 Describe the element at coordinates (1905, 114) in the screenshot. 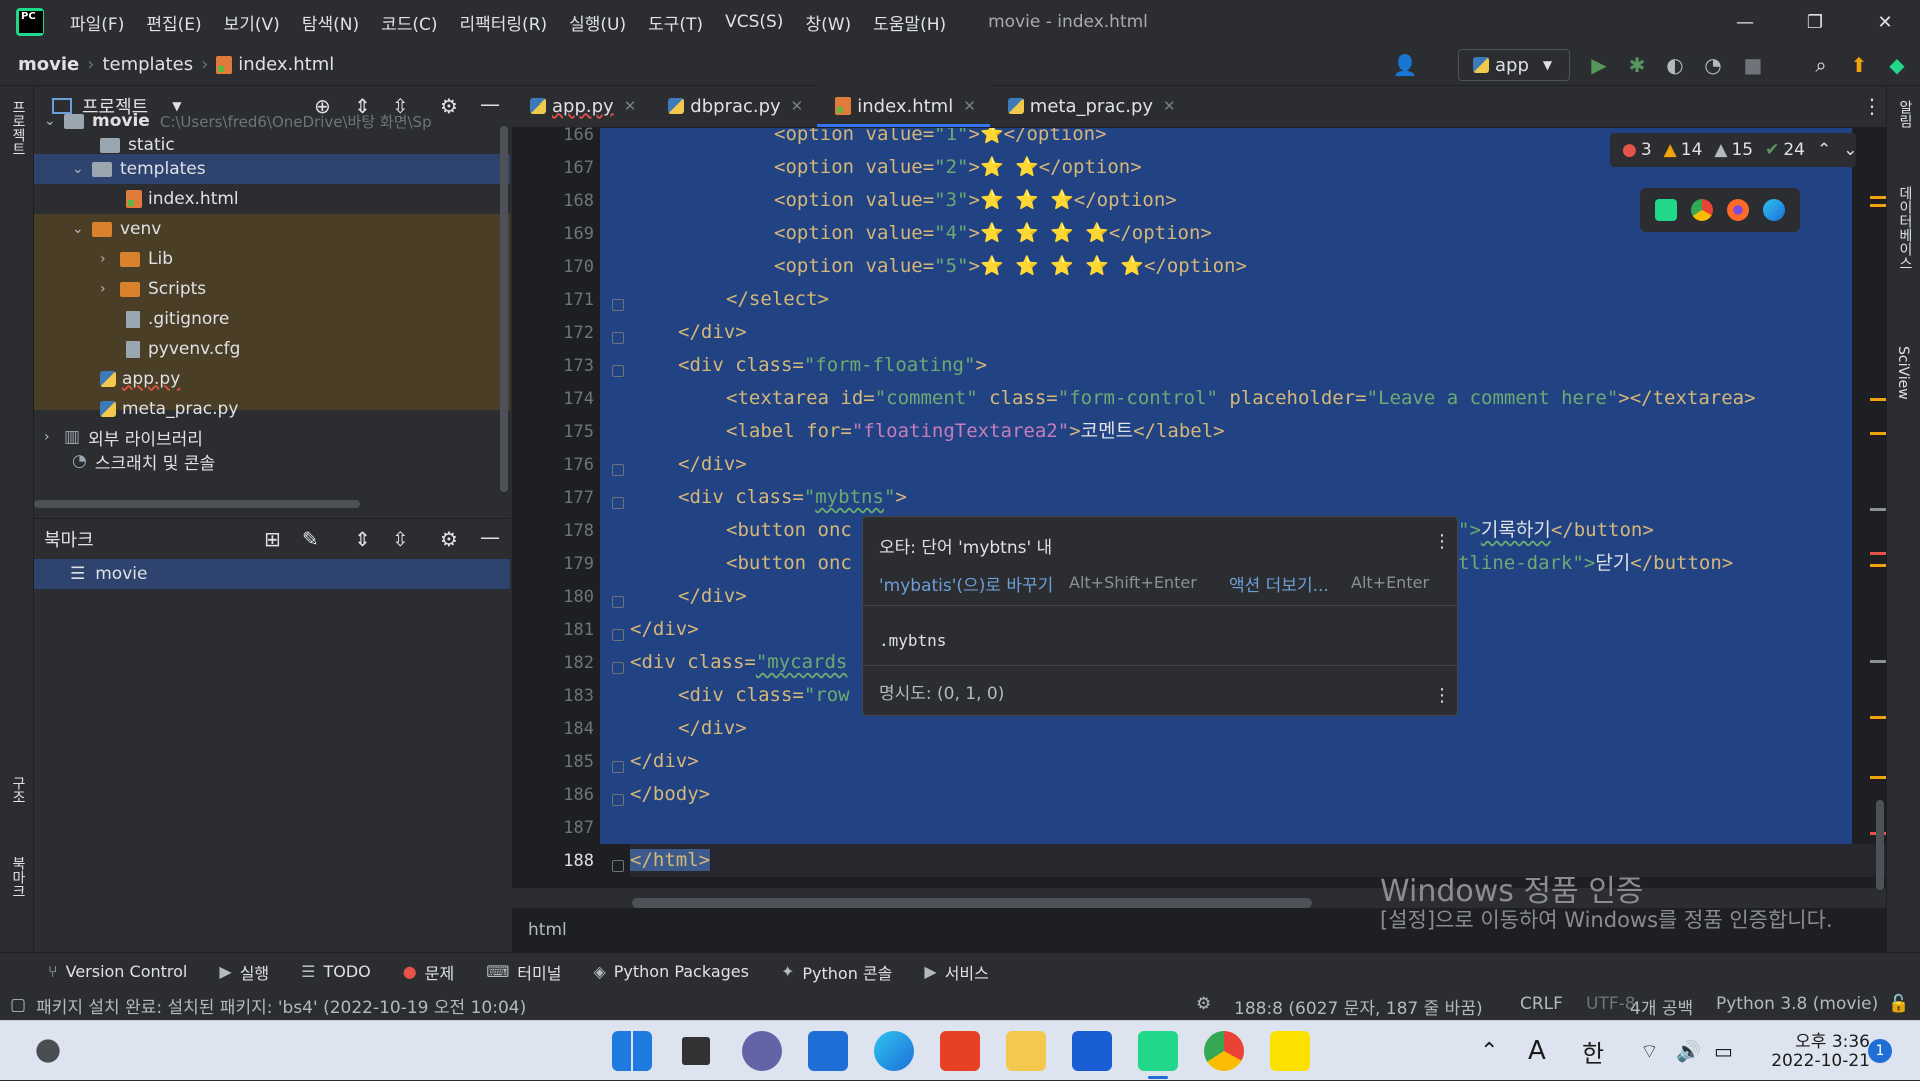

I see `notifications-tool-label: 알림` at that location.